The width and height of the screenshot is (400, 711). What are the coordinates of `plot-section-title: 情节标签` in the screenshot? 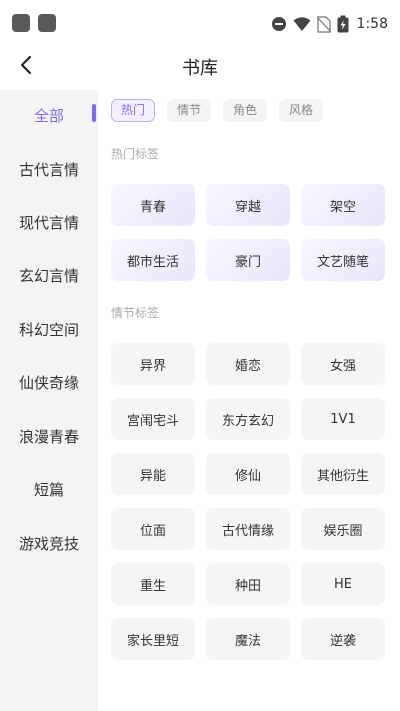 It's located at (135, 313).